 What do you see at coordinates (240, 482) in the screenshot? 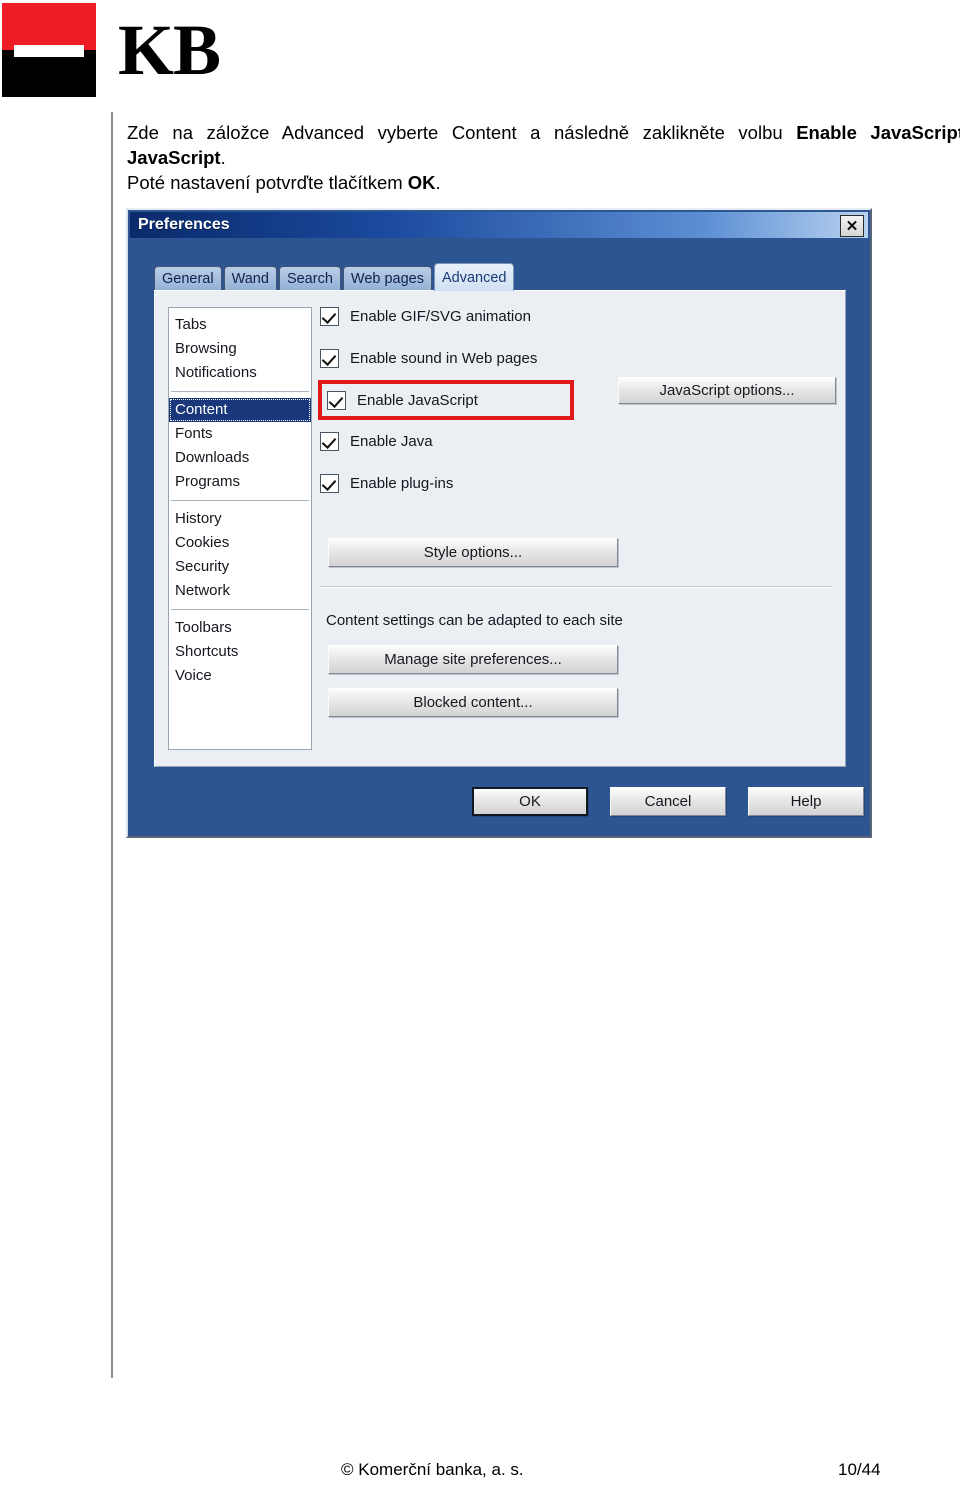
I see `sidebar-item-programs: Programs` at bounding box center [240, 482].